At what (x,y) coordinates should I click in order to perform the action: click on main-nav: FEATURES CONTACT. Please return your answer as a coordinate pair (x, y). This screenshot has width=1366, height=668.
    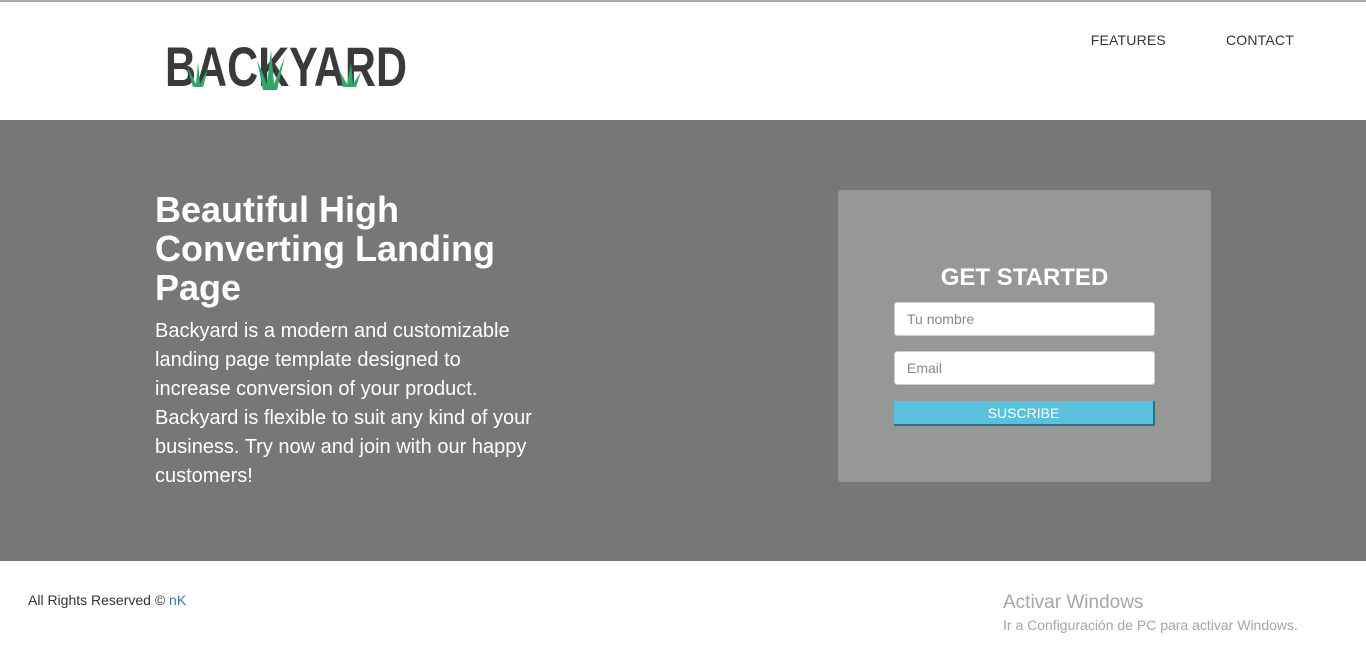
    Looking at the image, I should click on (1192, 40).